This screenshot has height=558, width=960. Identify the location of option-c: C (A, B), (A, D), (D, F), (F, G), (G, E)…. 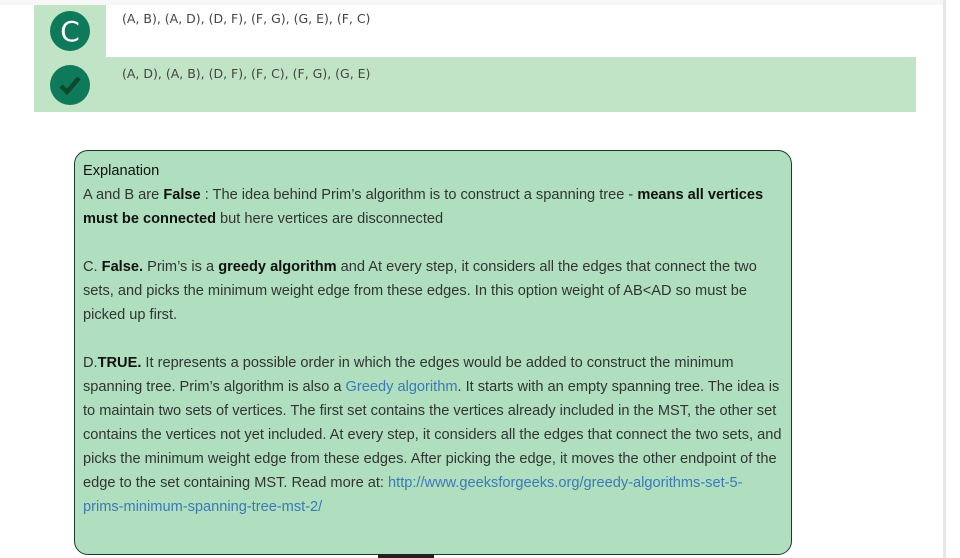
(475, 31).